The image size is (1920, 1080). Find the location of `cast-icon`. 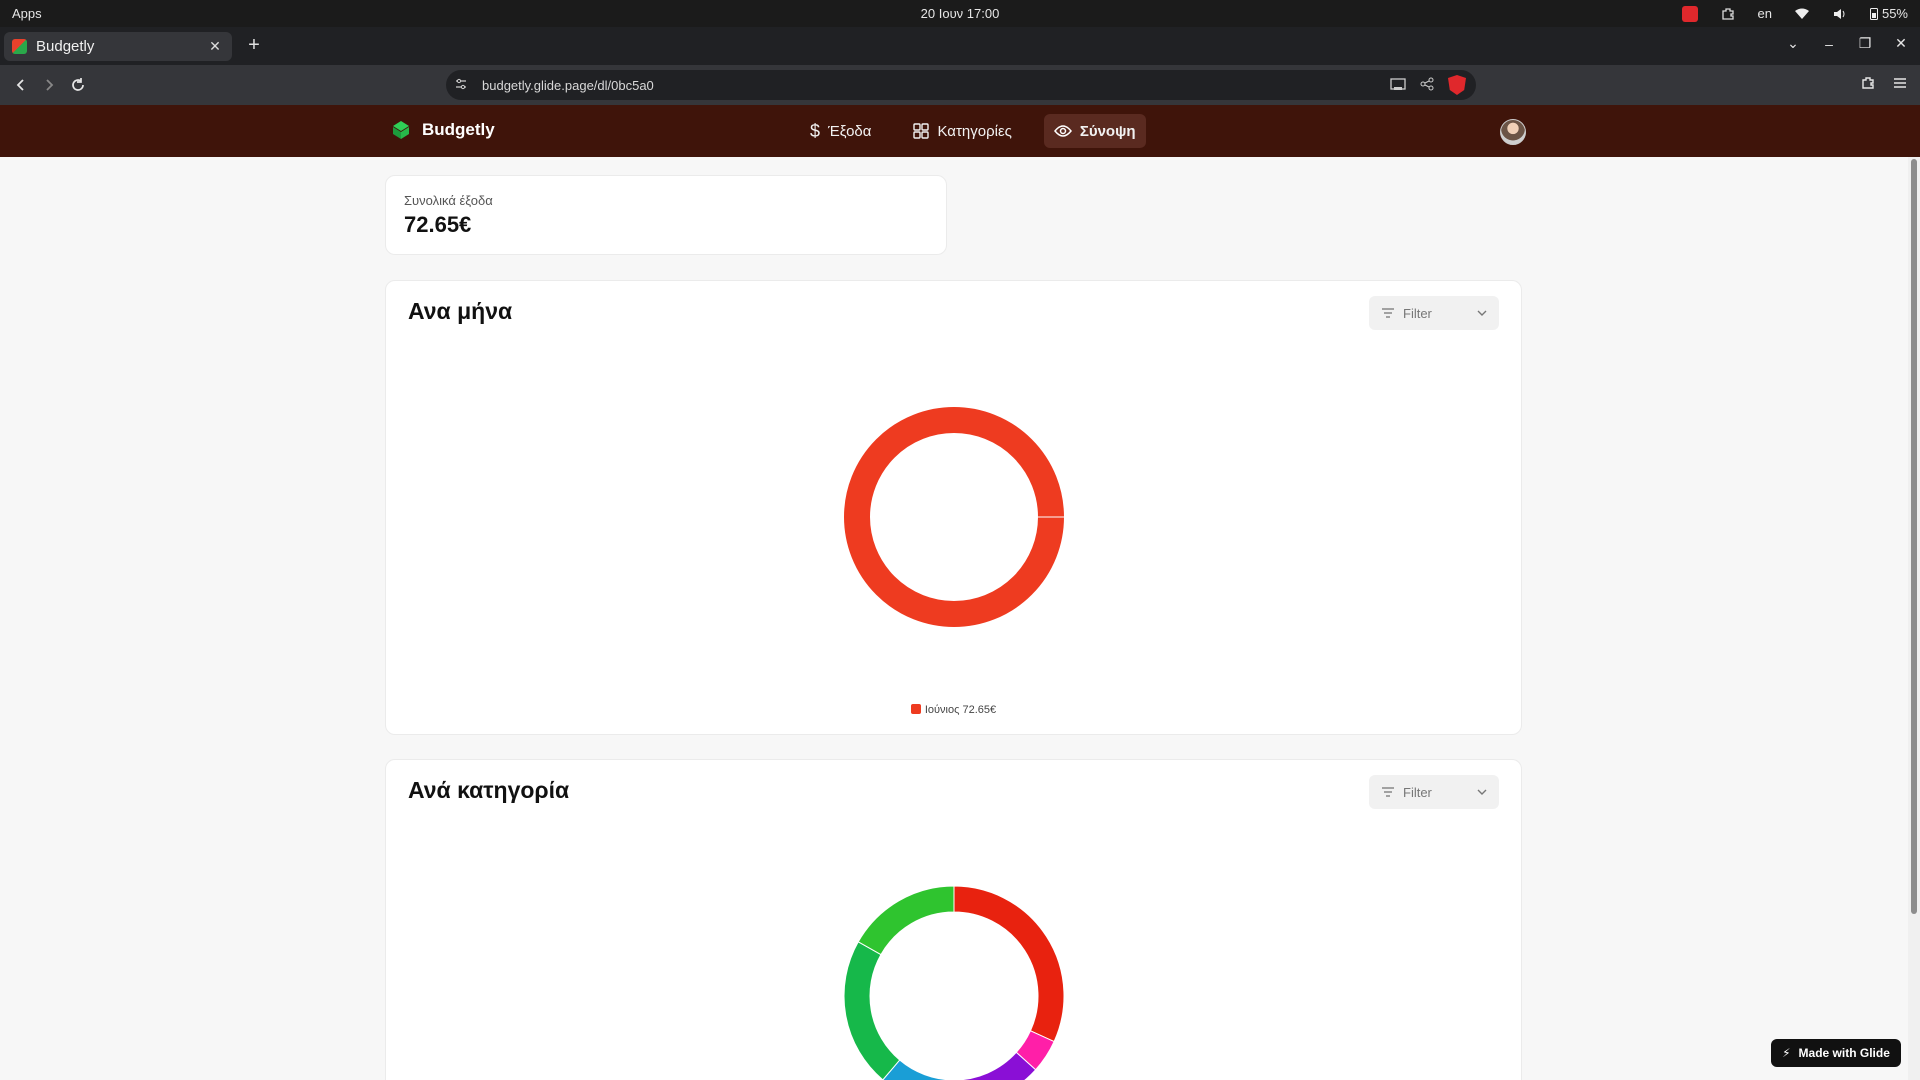

cast-icon is located at coordinates (1398, 85).